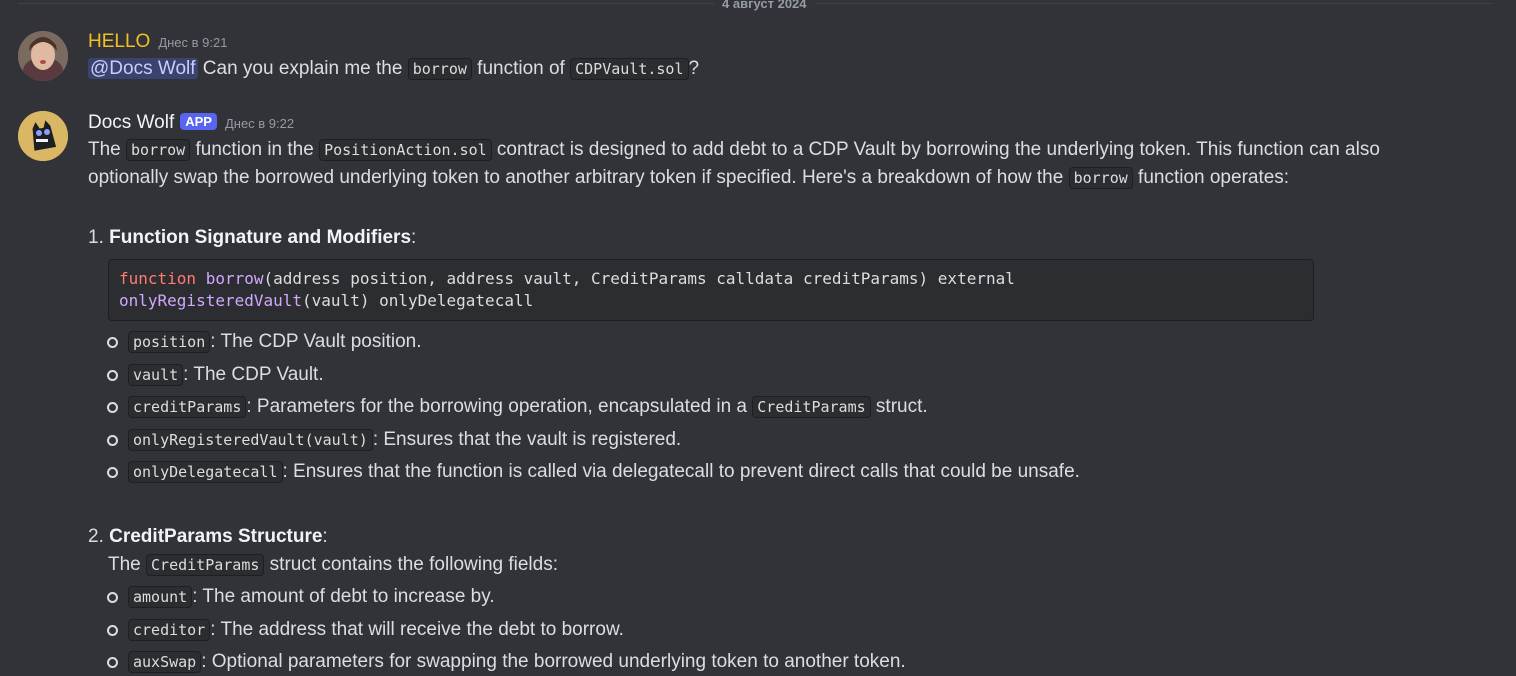  I want to click on inline-code: vault, so click(156, 375).